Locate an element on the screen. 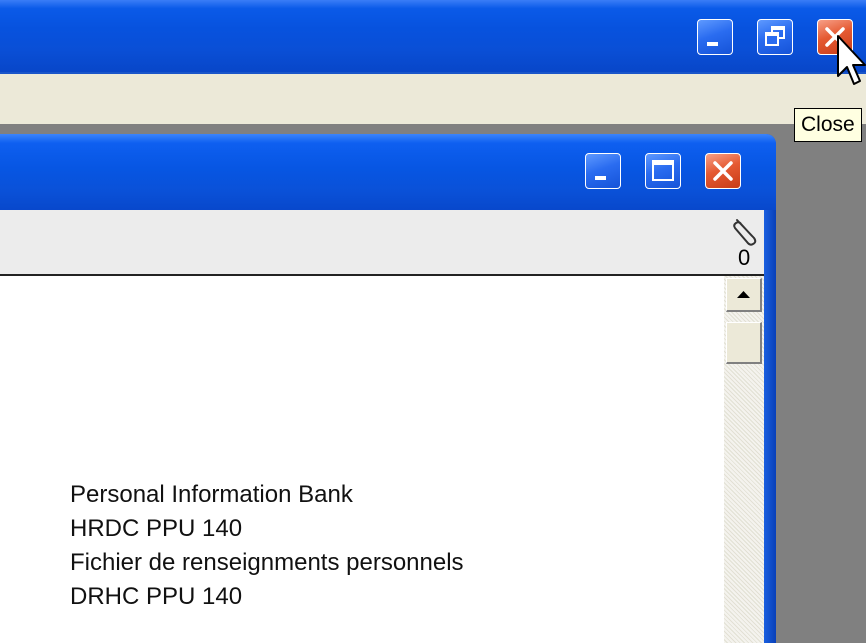  paperclip-icon is located at coordinates (745, 232).